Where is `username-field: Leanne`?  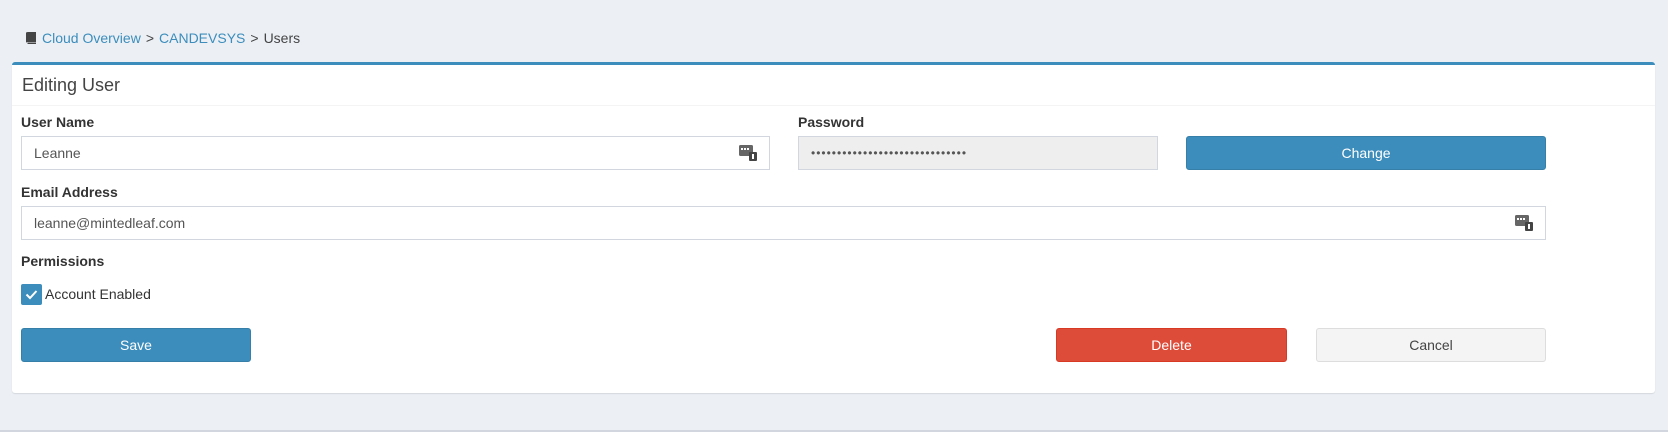 username-field: Leanne is located at coordinates (395, 153).